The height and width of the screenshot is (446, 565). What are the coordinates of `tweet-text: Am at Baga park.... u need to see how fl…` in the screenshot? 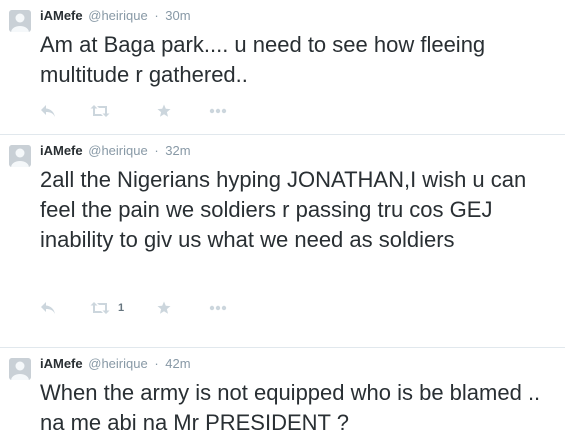 It's located at (263, 59).